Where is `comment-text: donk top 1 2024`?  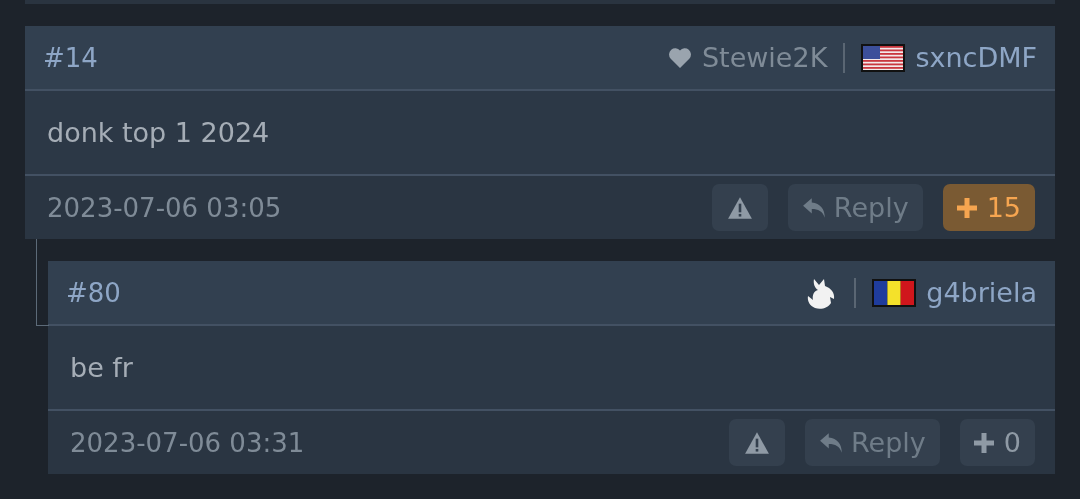 comment-text: donk top 1 2024 is located at coordinates (158, 132).